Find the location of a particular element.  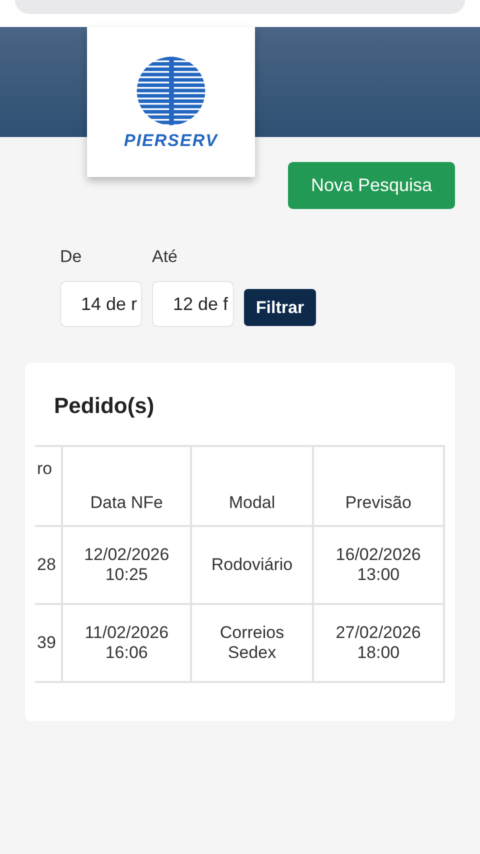

logo-text: PIERSERV is located at coordinates (171, 141).